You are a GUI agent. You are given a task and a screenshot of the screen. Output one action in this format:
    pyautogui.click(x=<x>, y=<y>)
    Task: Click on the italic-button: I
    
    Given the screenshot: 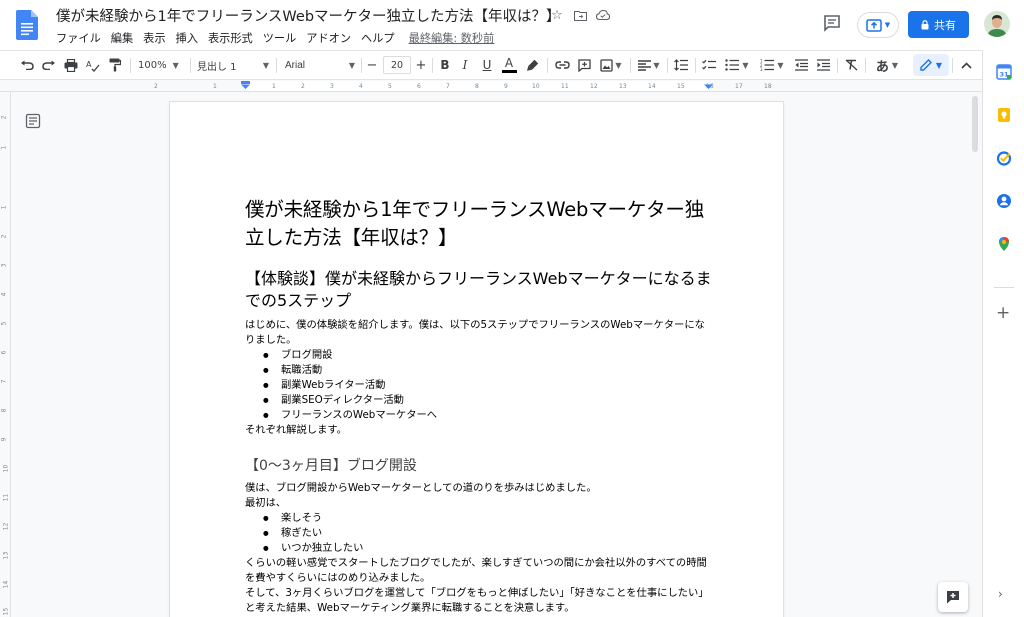 What is the action you would take?
    pyautogui.click(x=465, y=65)
    